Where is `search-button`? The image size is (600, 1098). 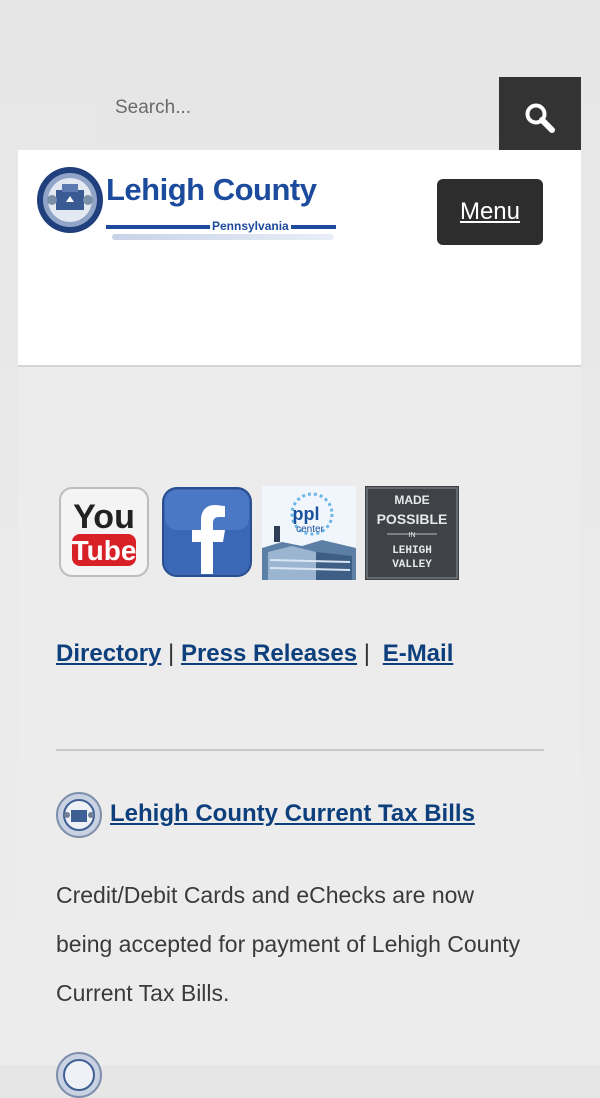 search-button is located at coordinates (540, 118).